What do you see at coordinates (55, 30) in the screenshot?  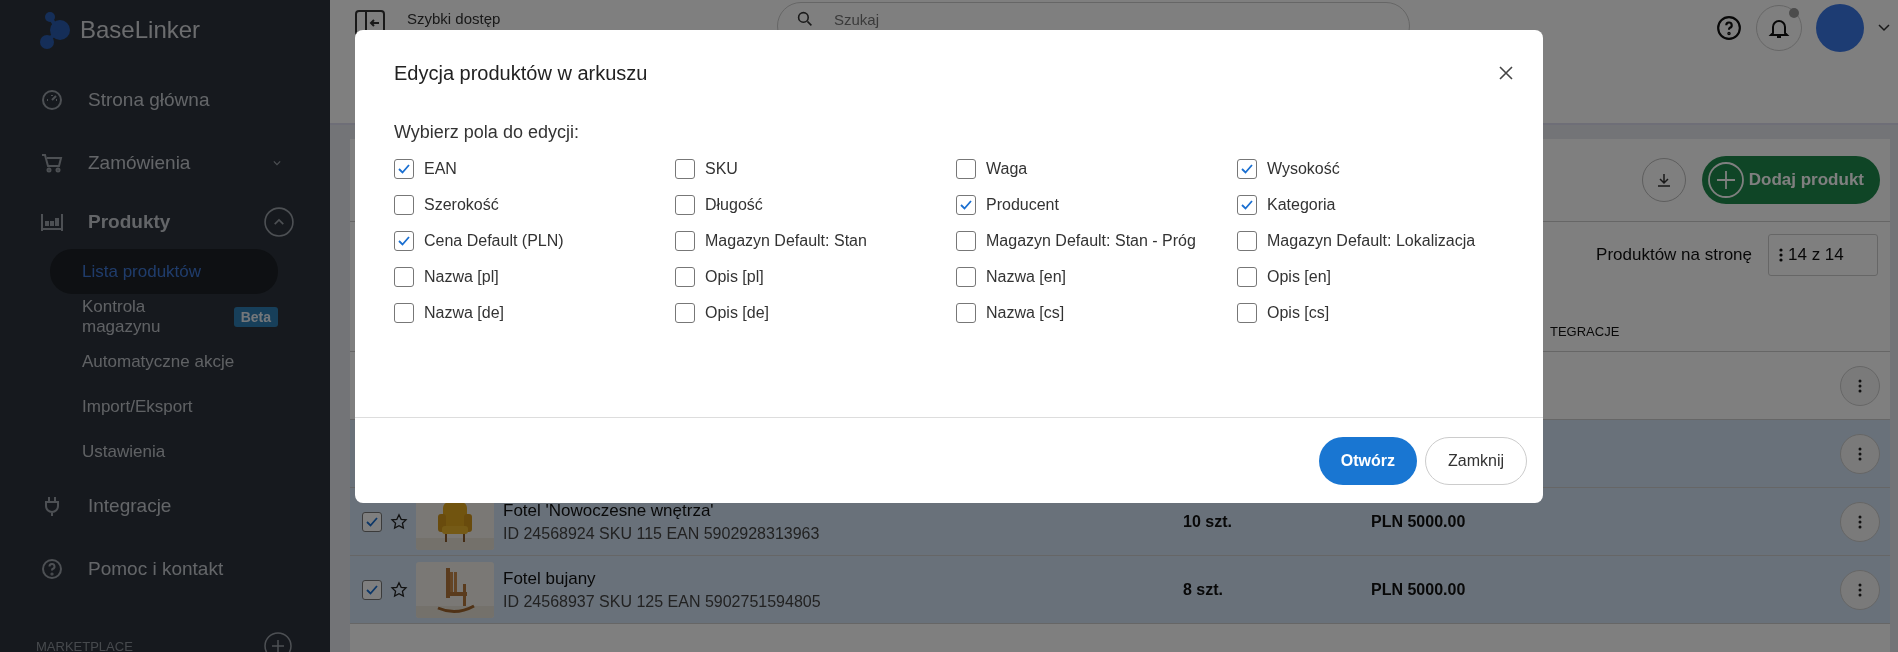 I see `logo-icon` at bounding box center [55, 30].